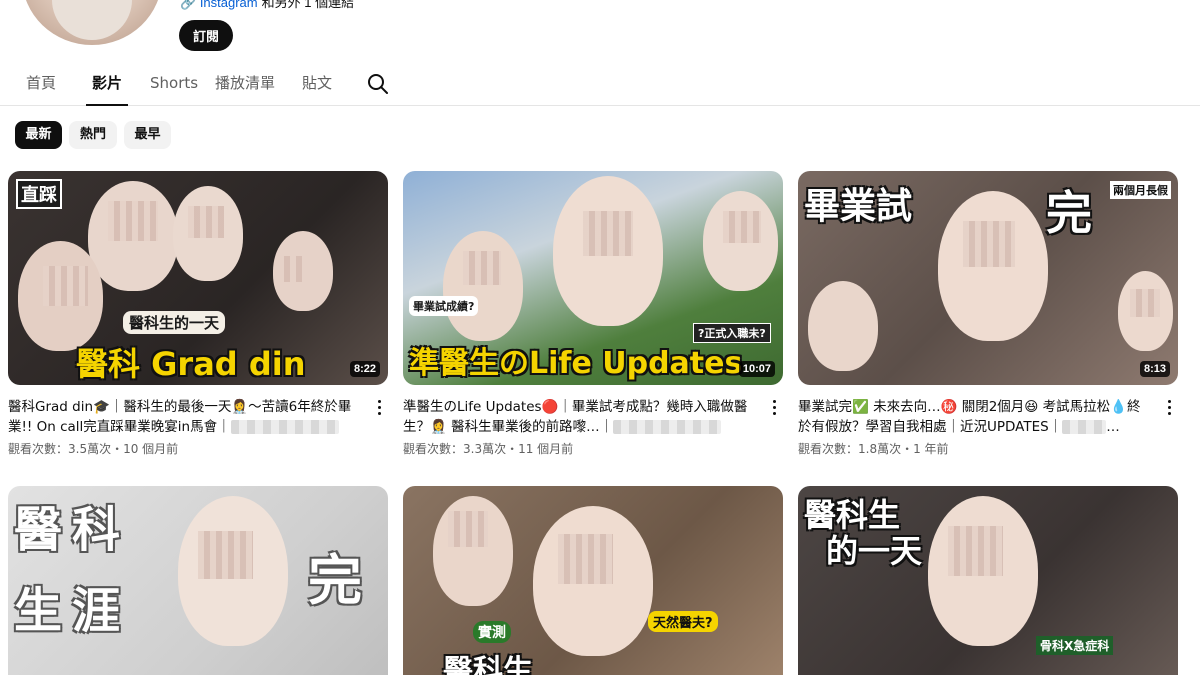 The width and height of the screenshot is (1200, 675). I want to click on video-thumbnail: 實測 天然醫夫? 醫科生, so click(593, 580).